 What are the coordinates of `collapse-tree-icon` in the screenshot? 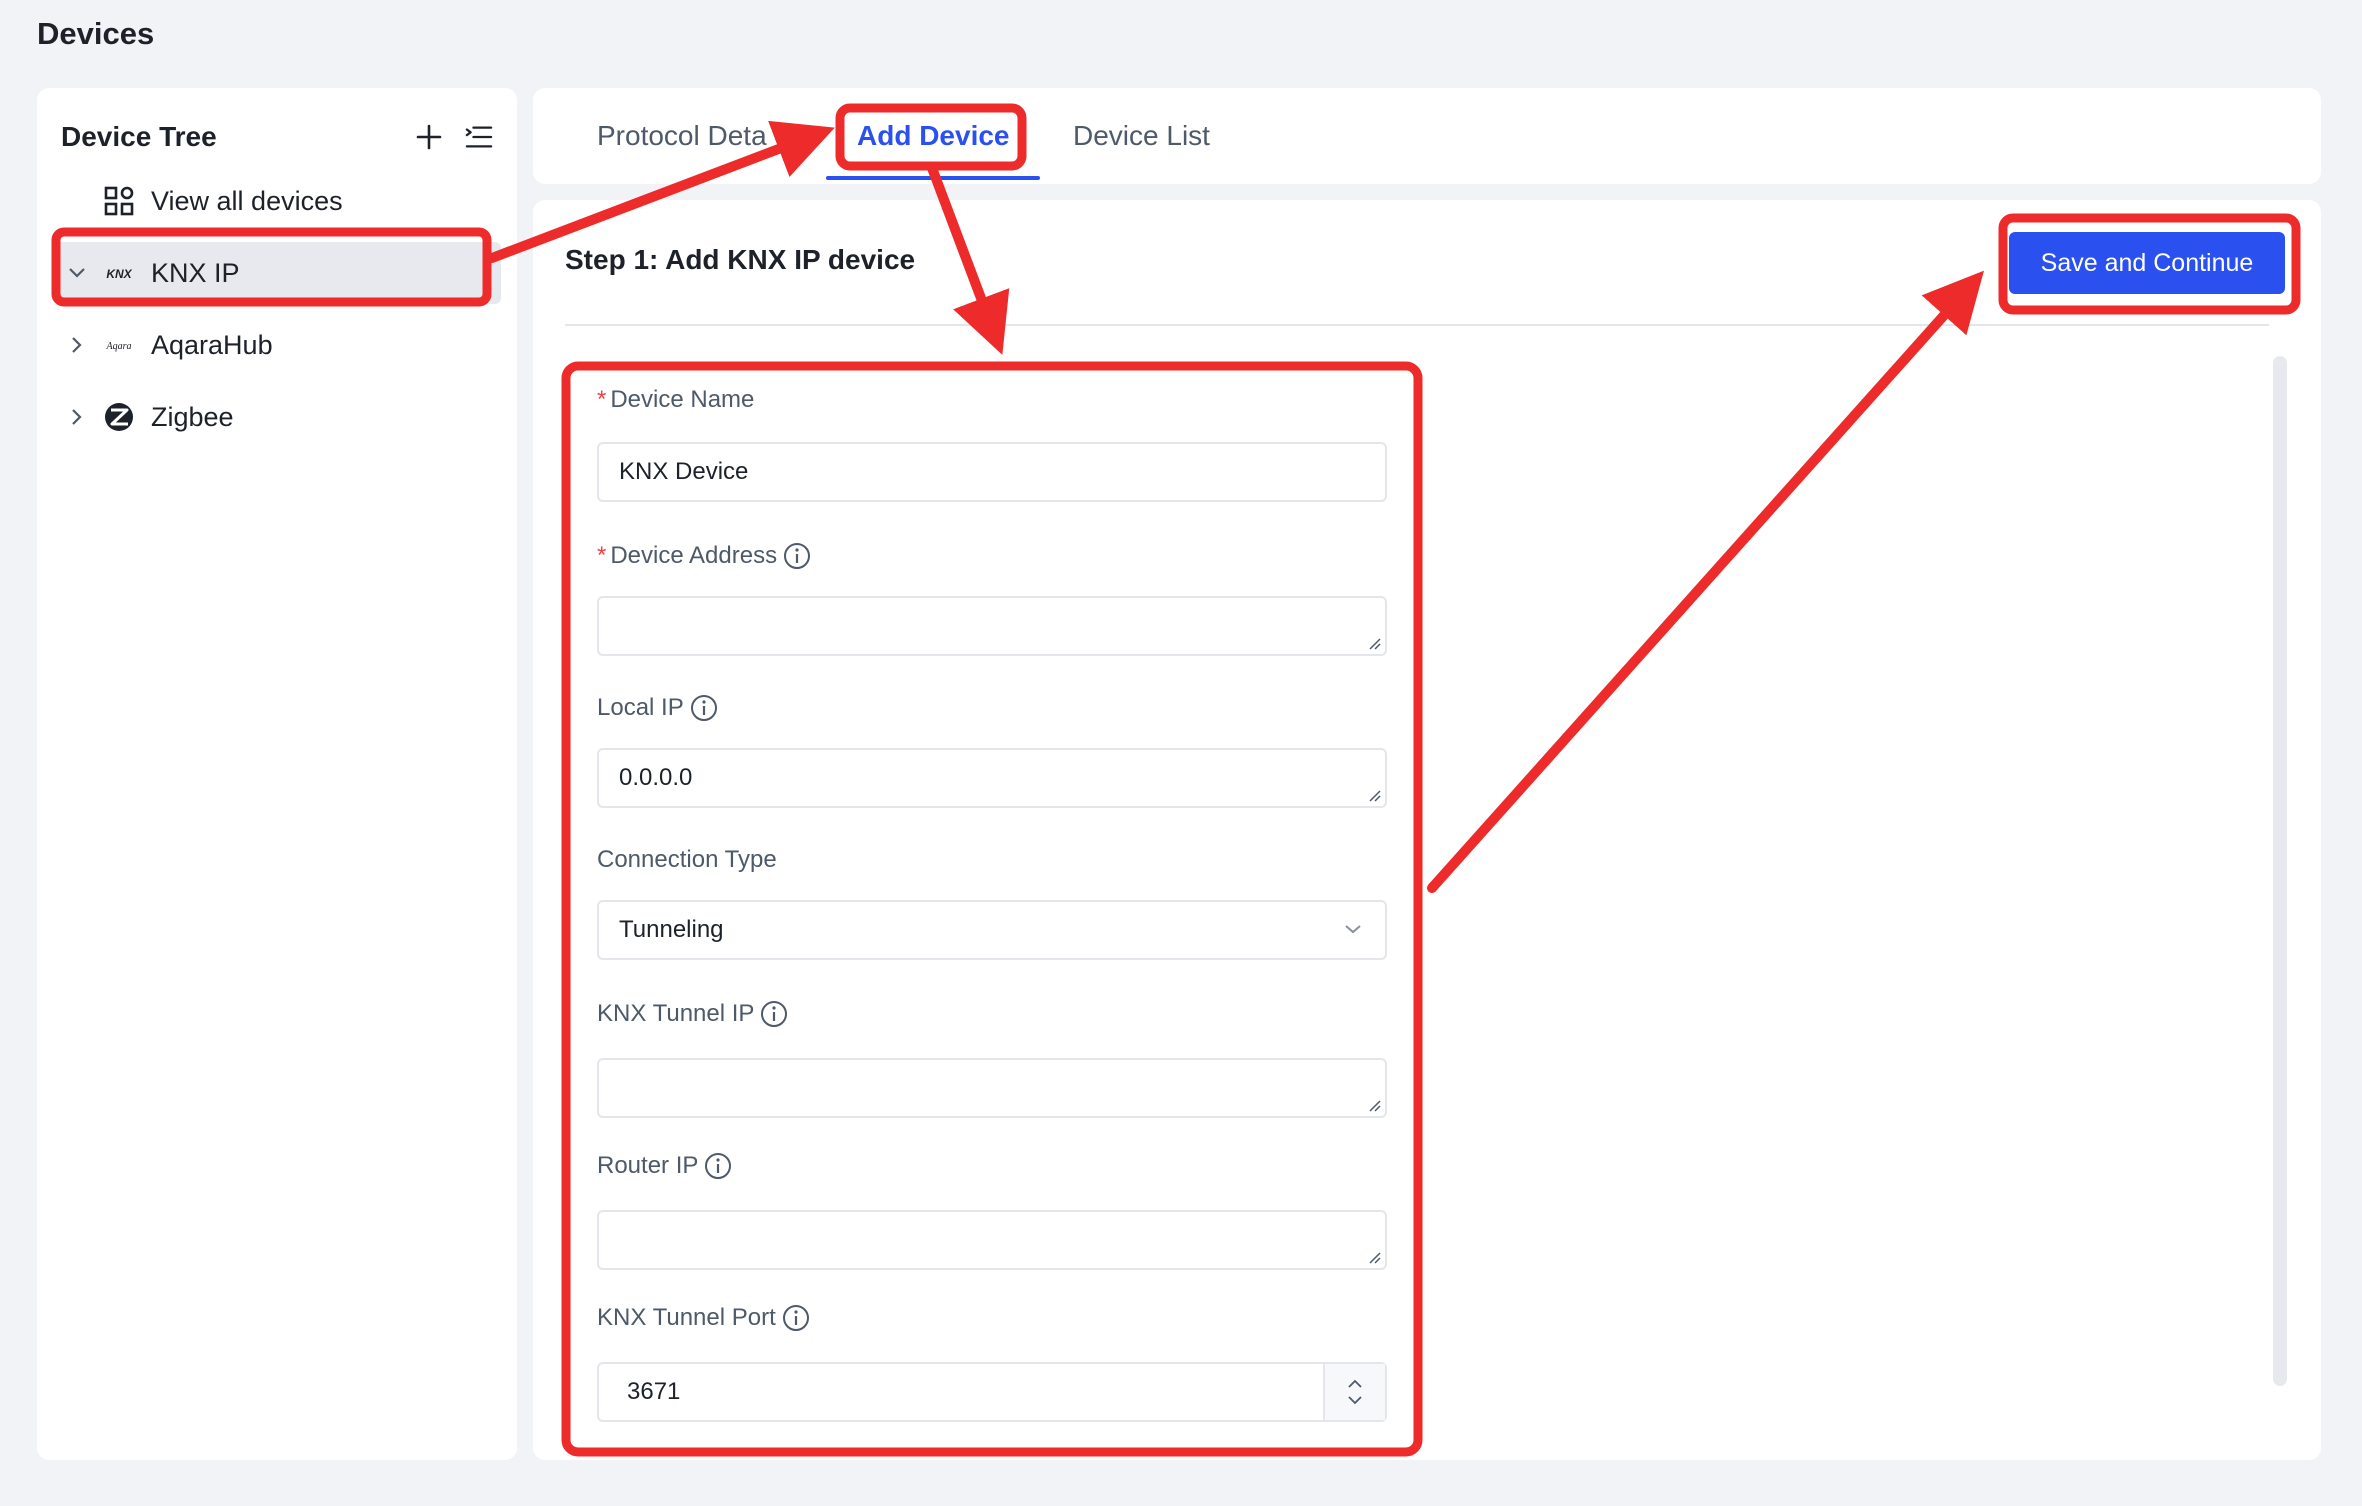 It's located at (479, 137).